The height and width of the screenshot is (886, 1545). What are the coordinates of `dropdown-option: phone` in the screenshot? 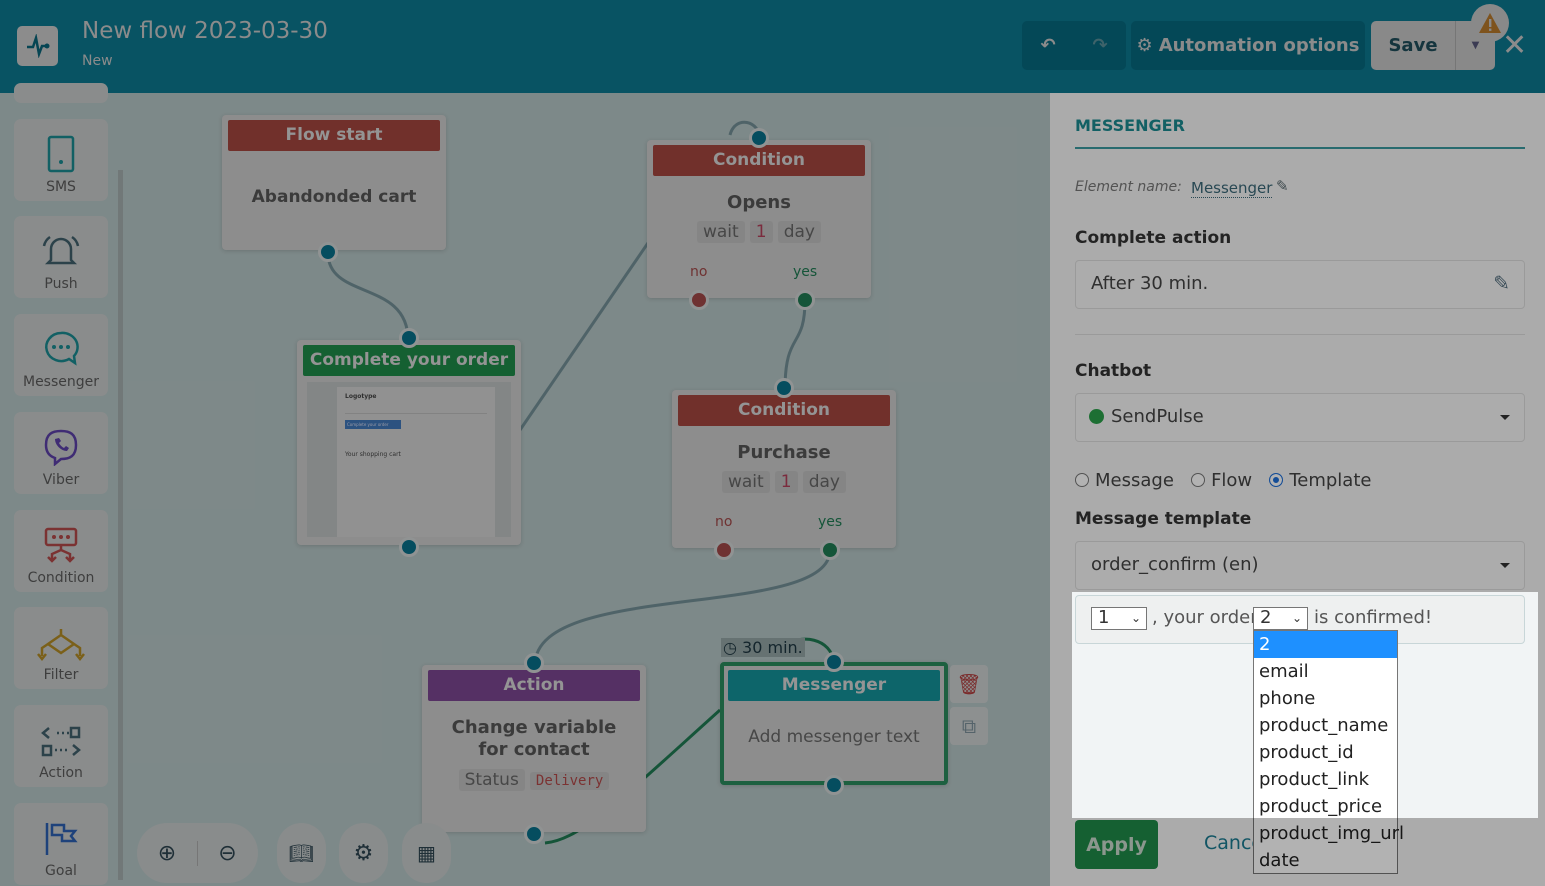 It's located at (1325, 698).